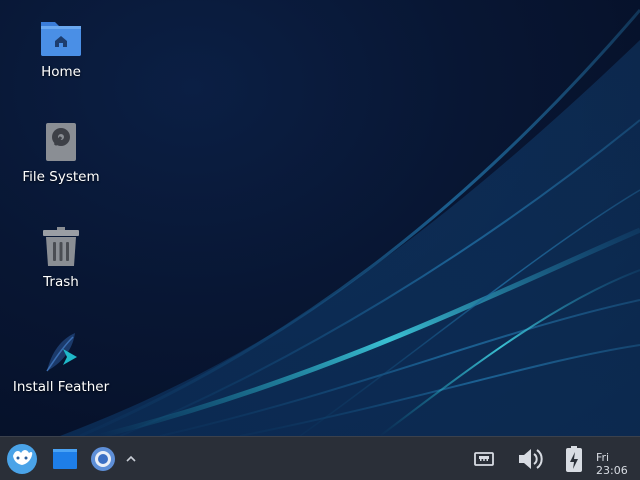 The image size is (640, 480). What do you see at coordinates (61, 177) in the screenshot?
I see `desktop-icon-label: File System` at bounding box center [61, 177].